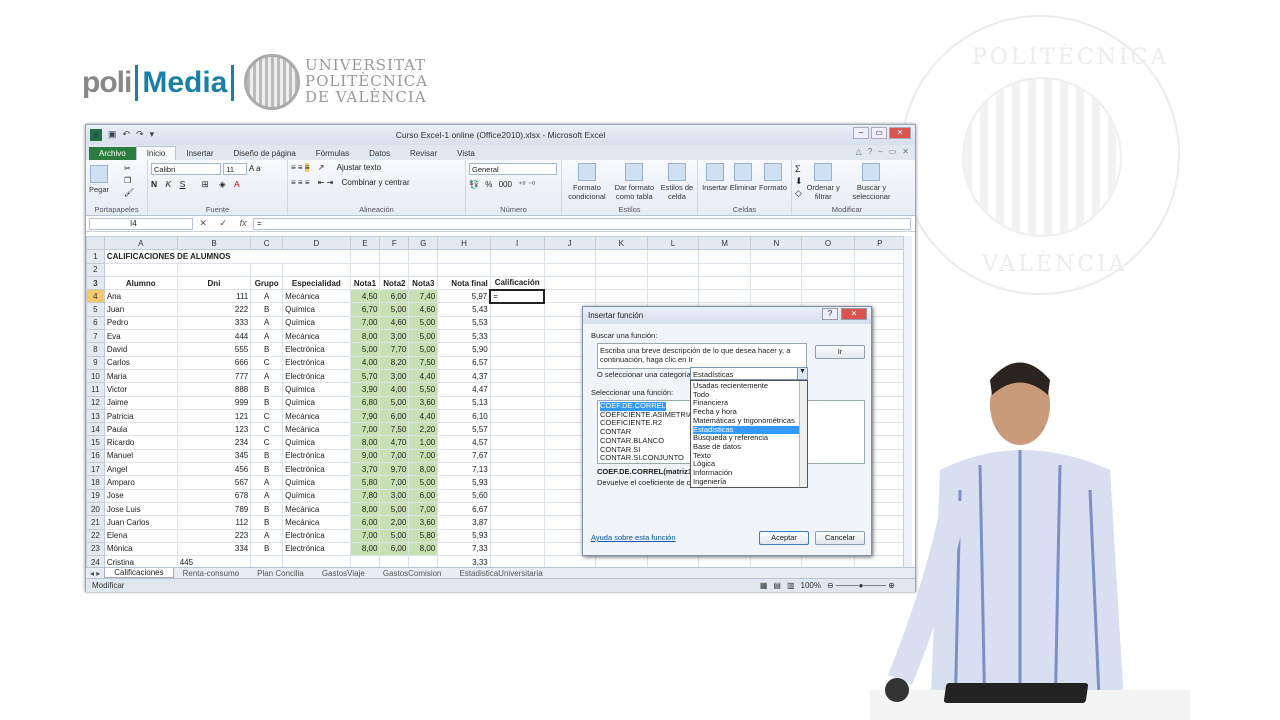 The width and height of the screenshot is (1280, 720). What do you see at coordinates (791, 585) in the screenshot?
I see `page-break-icon: ▥` at bounding box center [791, 585].